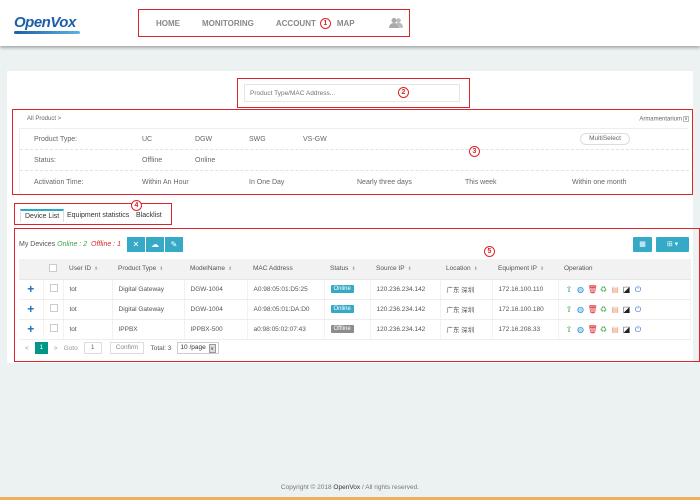 This screenshot has height=500, width=700. Describe the element at coordinates (466, 269) in the screenshot. I see `column-header: Location ⬍` at that location.